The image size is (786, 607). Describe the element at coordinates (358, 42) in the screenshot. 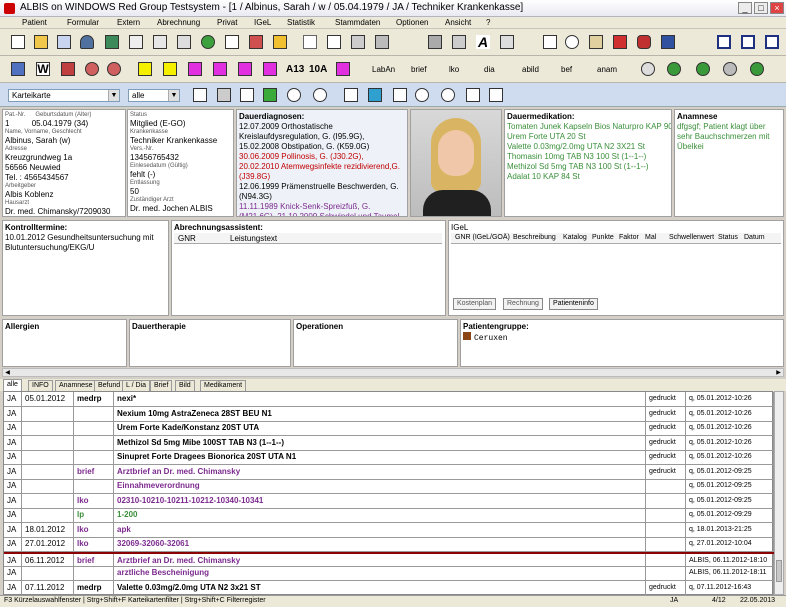

I see `paste-icon` at that location.